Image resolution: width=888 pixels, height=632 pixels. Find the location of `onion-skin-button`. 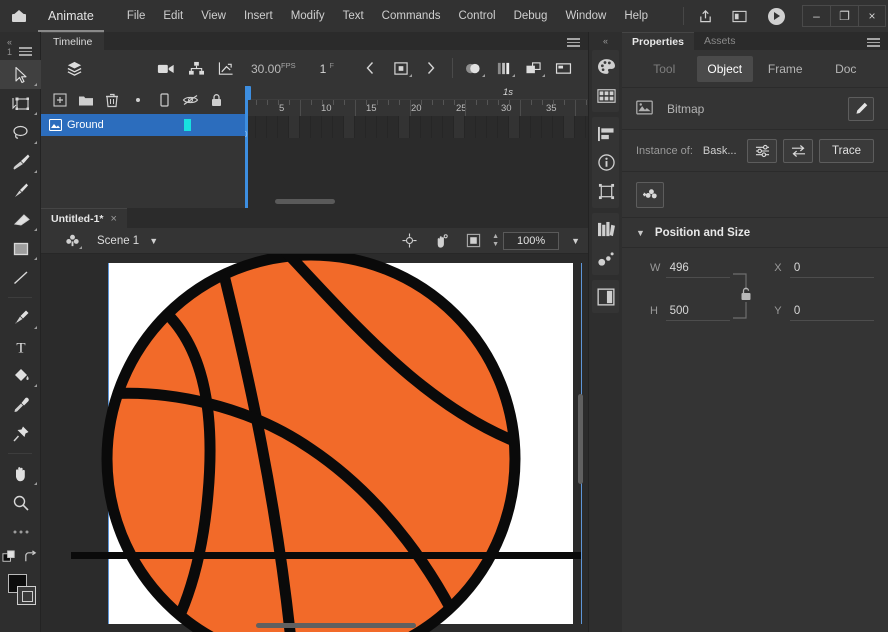

onion-skin-button is located at coordinates (474, 68).